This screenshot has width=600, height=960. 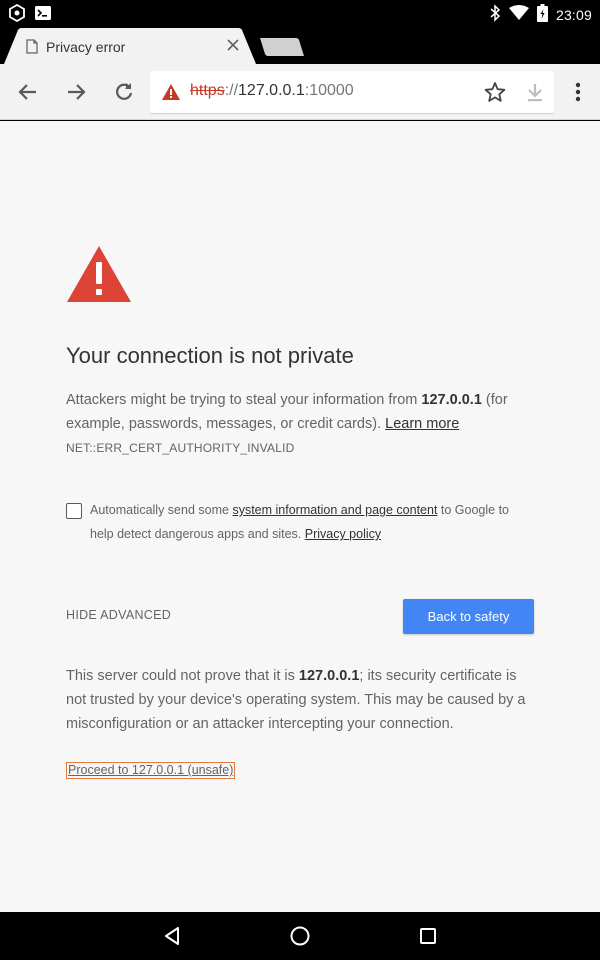 I want to click on back-to-safety-button: Back to safety, so click(x=468, y=616).